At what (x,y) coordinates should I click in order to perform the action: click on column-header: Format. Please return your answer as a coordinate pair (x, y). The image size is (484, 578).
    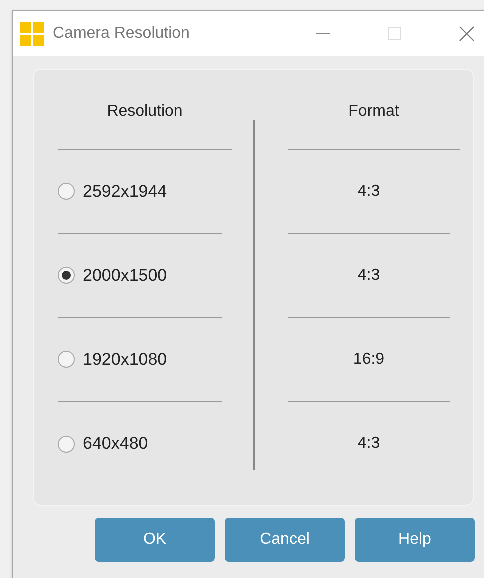
    Looking at the image, I should click on (374, 112).